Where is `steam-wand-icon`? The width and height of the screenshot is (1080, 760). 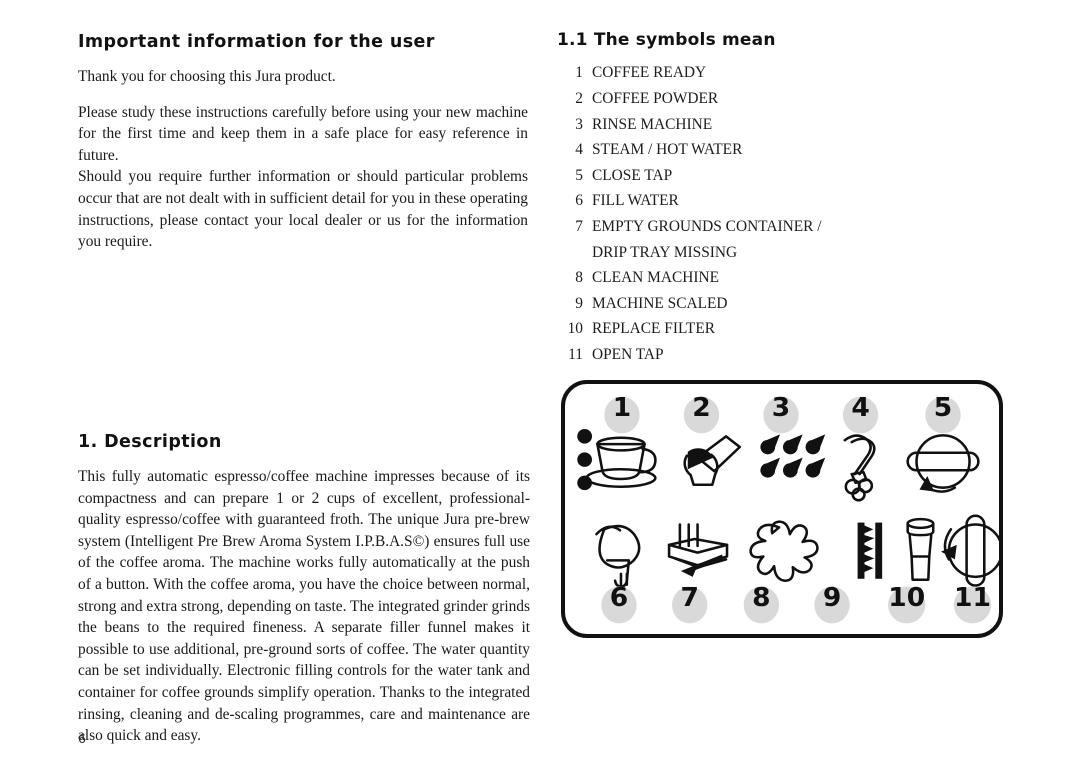
steam-wand-icon is located at coordinates (859, 468).